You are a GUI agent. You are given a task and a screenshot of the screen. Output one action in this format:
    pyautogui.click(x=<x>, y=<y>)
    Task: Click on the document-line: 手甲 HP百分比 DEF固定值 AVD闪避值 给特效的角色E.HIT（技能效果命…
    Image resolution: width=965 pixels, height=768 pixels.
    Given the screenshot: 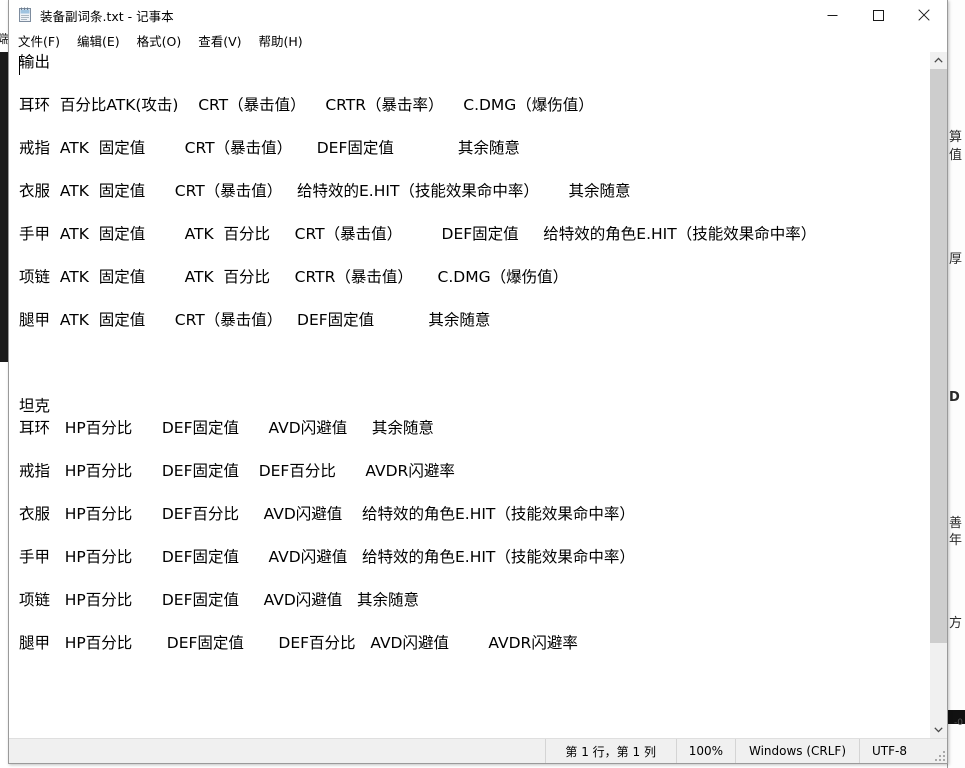 What is the action you would take?
    pyautogui.click(x=327, y=556)
    